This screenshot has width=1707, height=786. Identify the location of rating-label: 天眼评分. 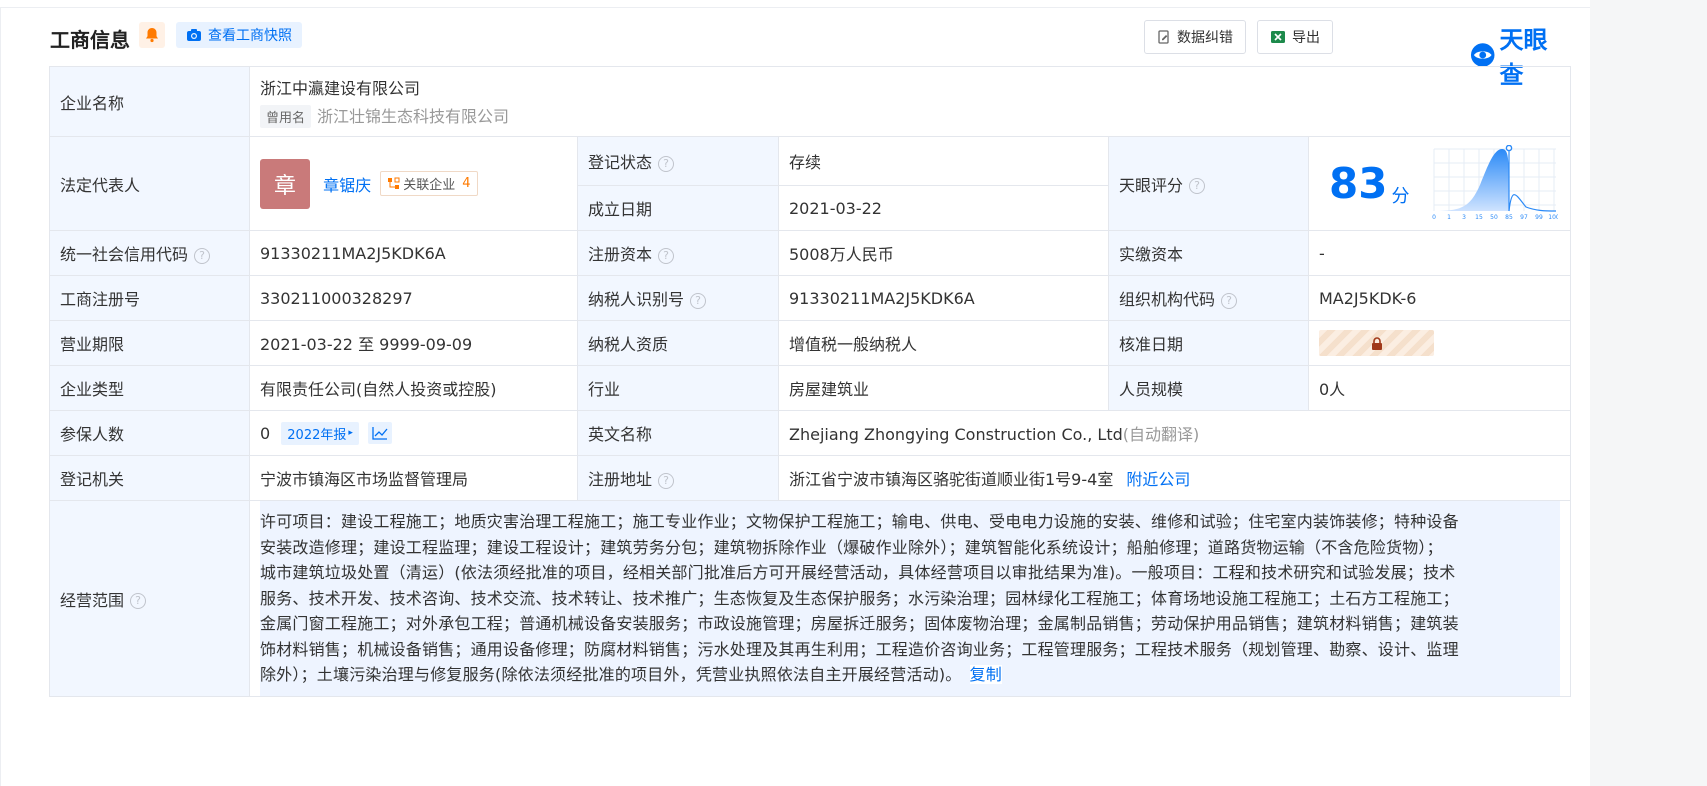
(1151, 185).